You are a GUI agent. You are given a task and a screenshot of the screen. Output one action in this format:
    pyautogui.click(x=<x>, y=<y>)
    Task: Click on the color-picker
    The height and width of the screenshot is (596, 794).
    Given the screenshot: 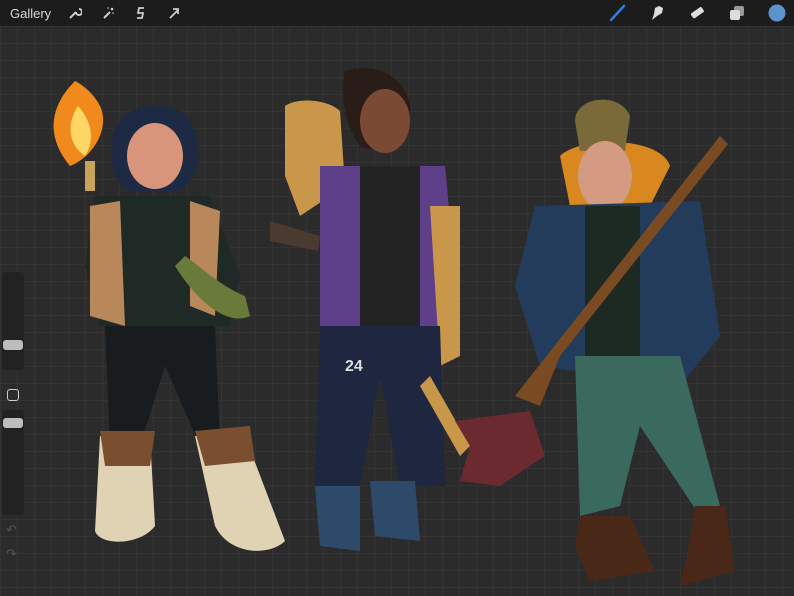 What is the action you would take?
    pyautogui.click(x=777, y=13)
    